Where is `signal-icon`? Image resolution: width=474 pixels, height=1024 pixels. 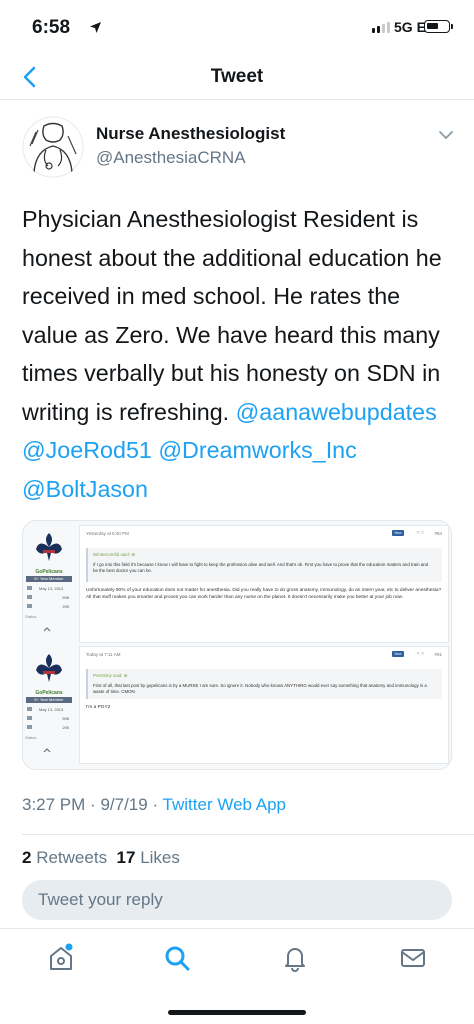 signal-icon is located at coordinates (381, 27).